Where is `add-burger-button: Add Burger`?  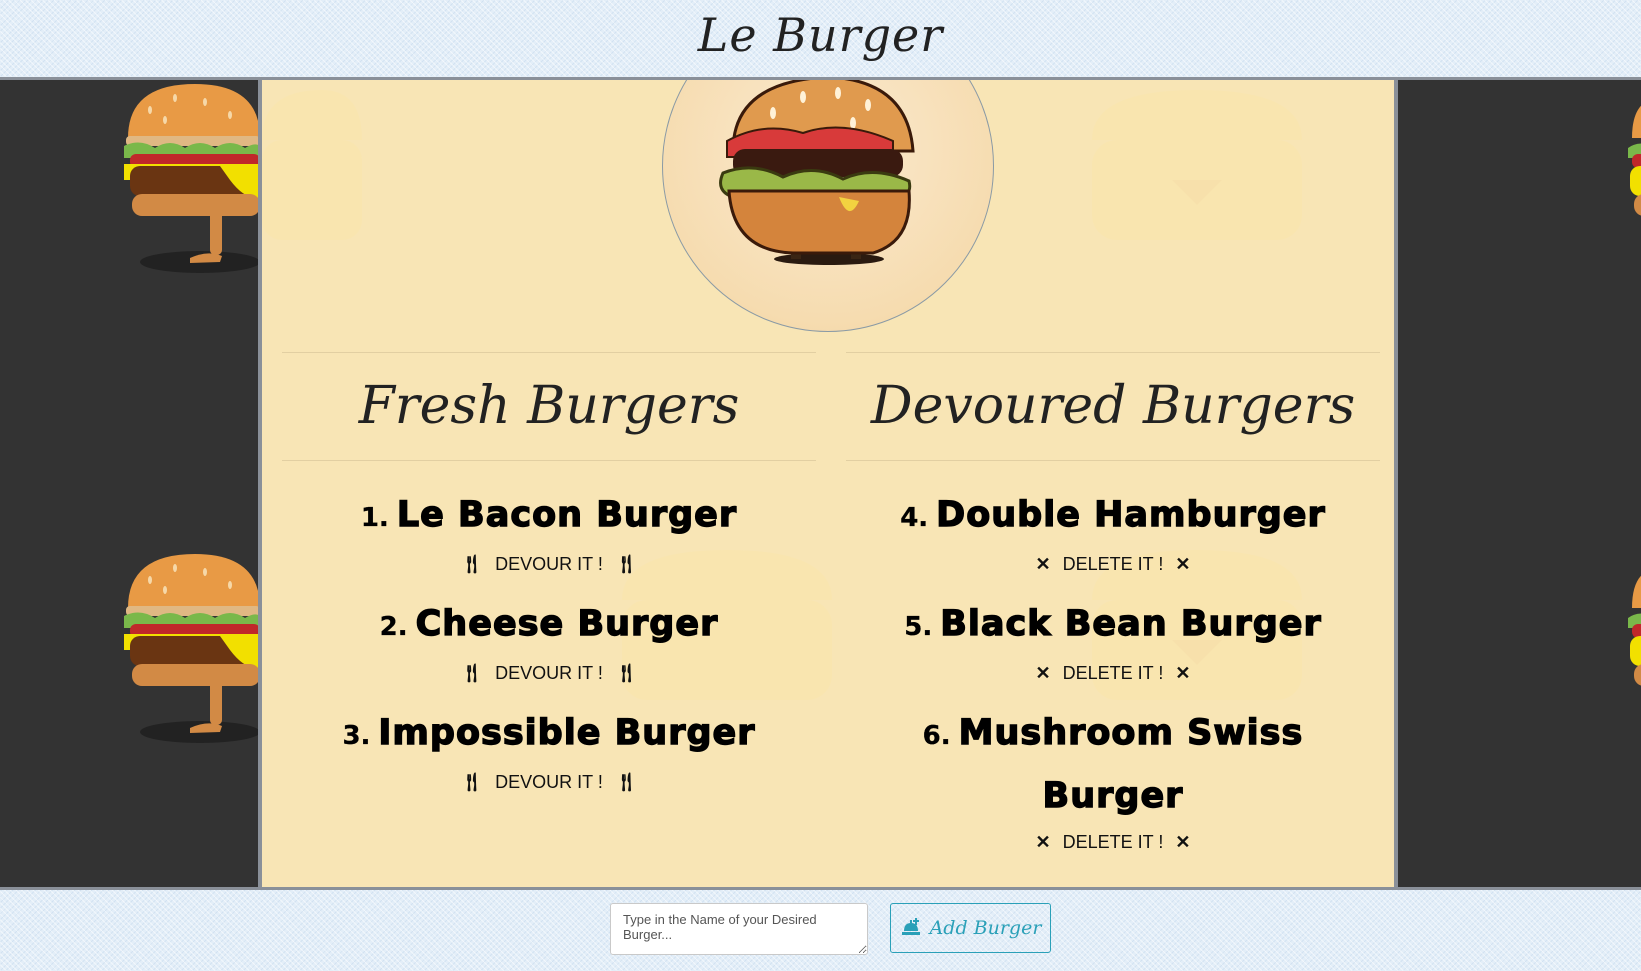
add-burger-button: Add Burger is located at coordinates (970, 928).